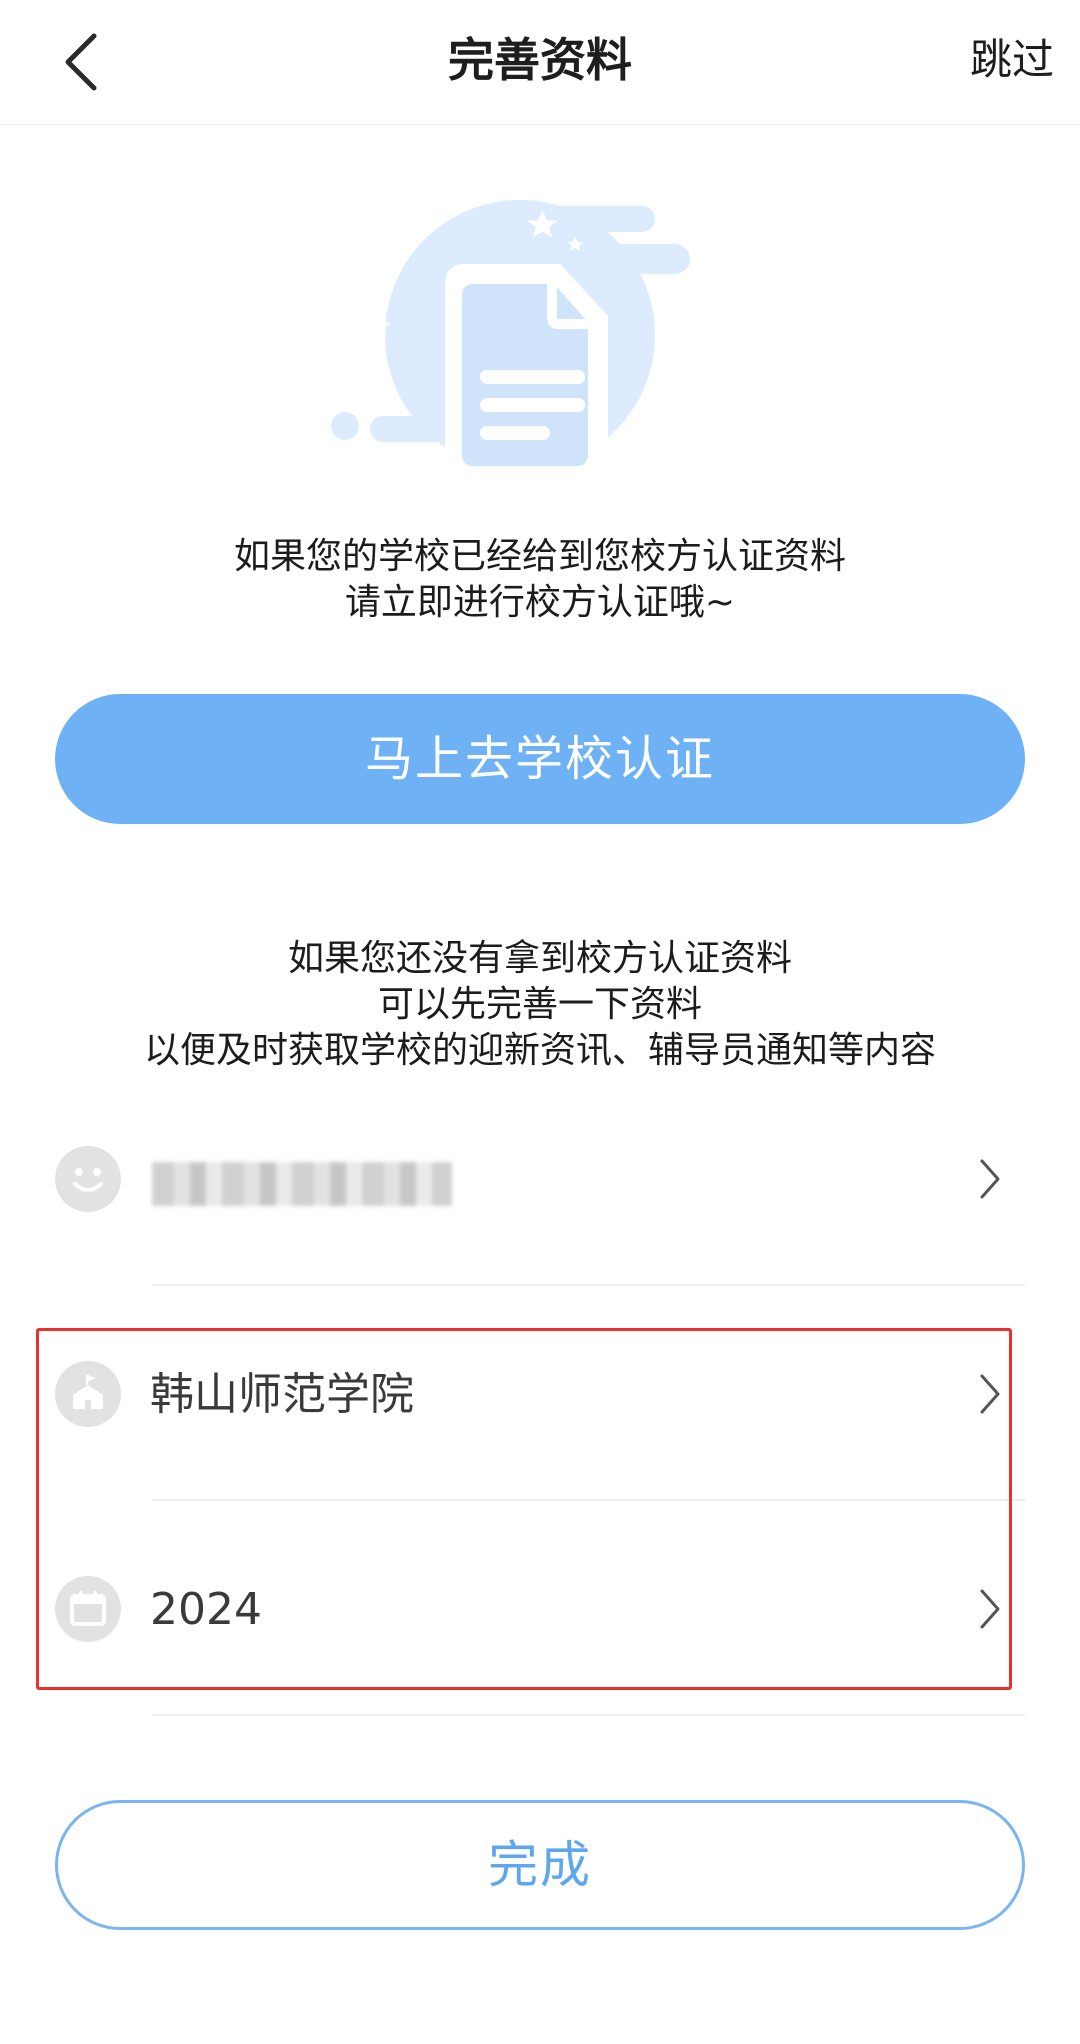 This screenshot has width=1080, height=2044. What do you see at coordinates (990, 1179) in the screenshot?
I see `chevron-right-icon` at bounding box center [990, 1179].